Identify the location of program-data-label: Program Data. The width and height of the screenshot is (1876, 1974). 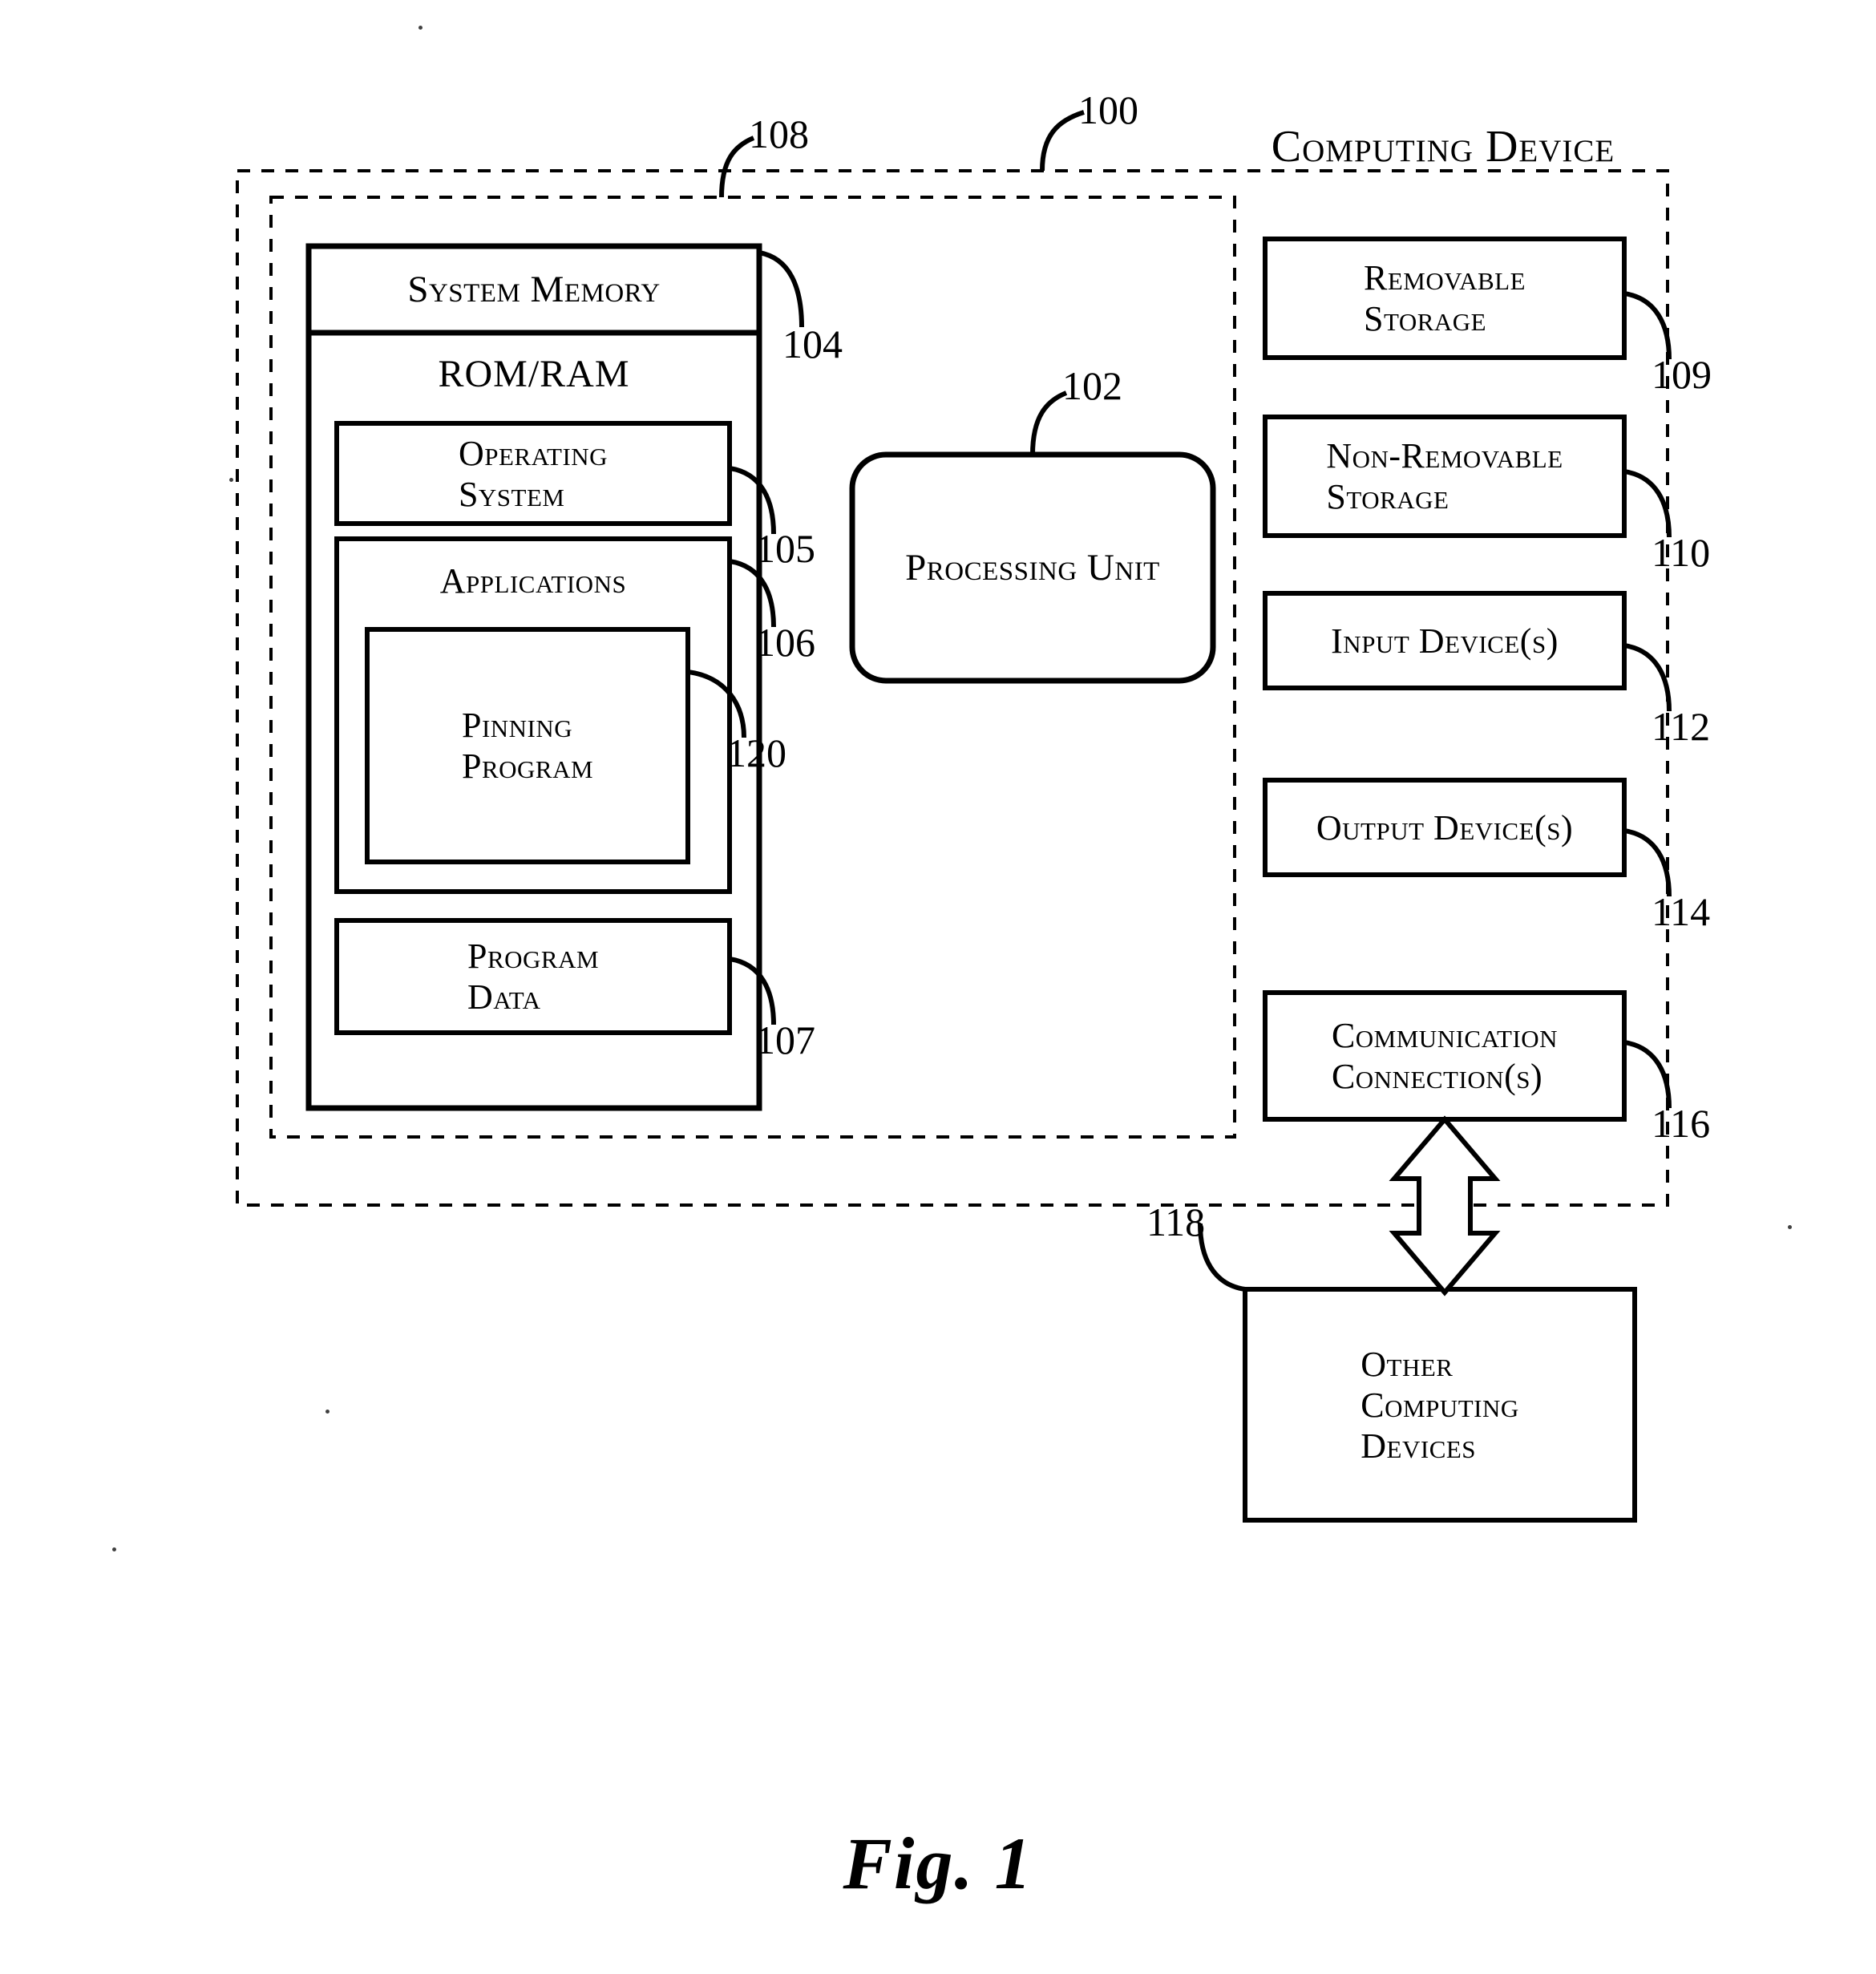
(533, 977).